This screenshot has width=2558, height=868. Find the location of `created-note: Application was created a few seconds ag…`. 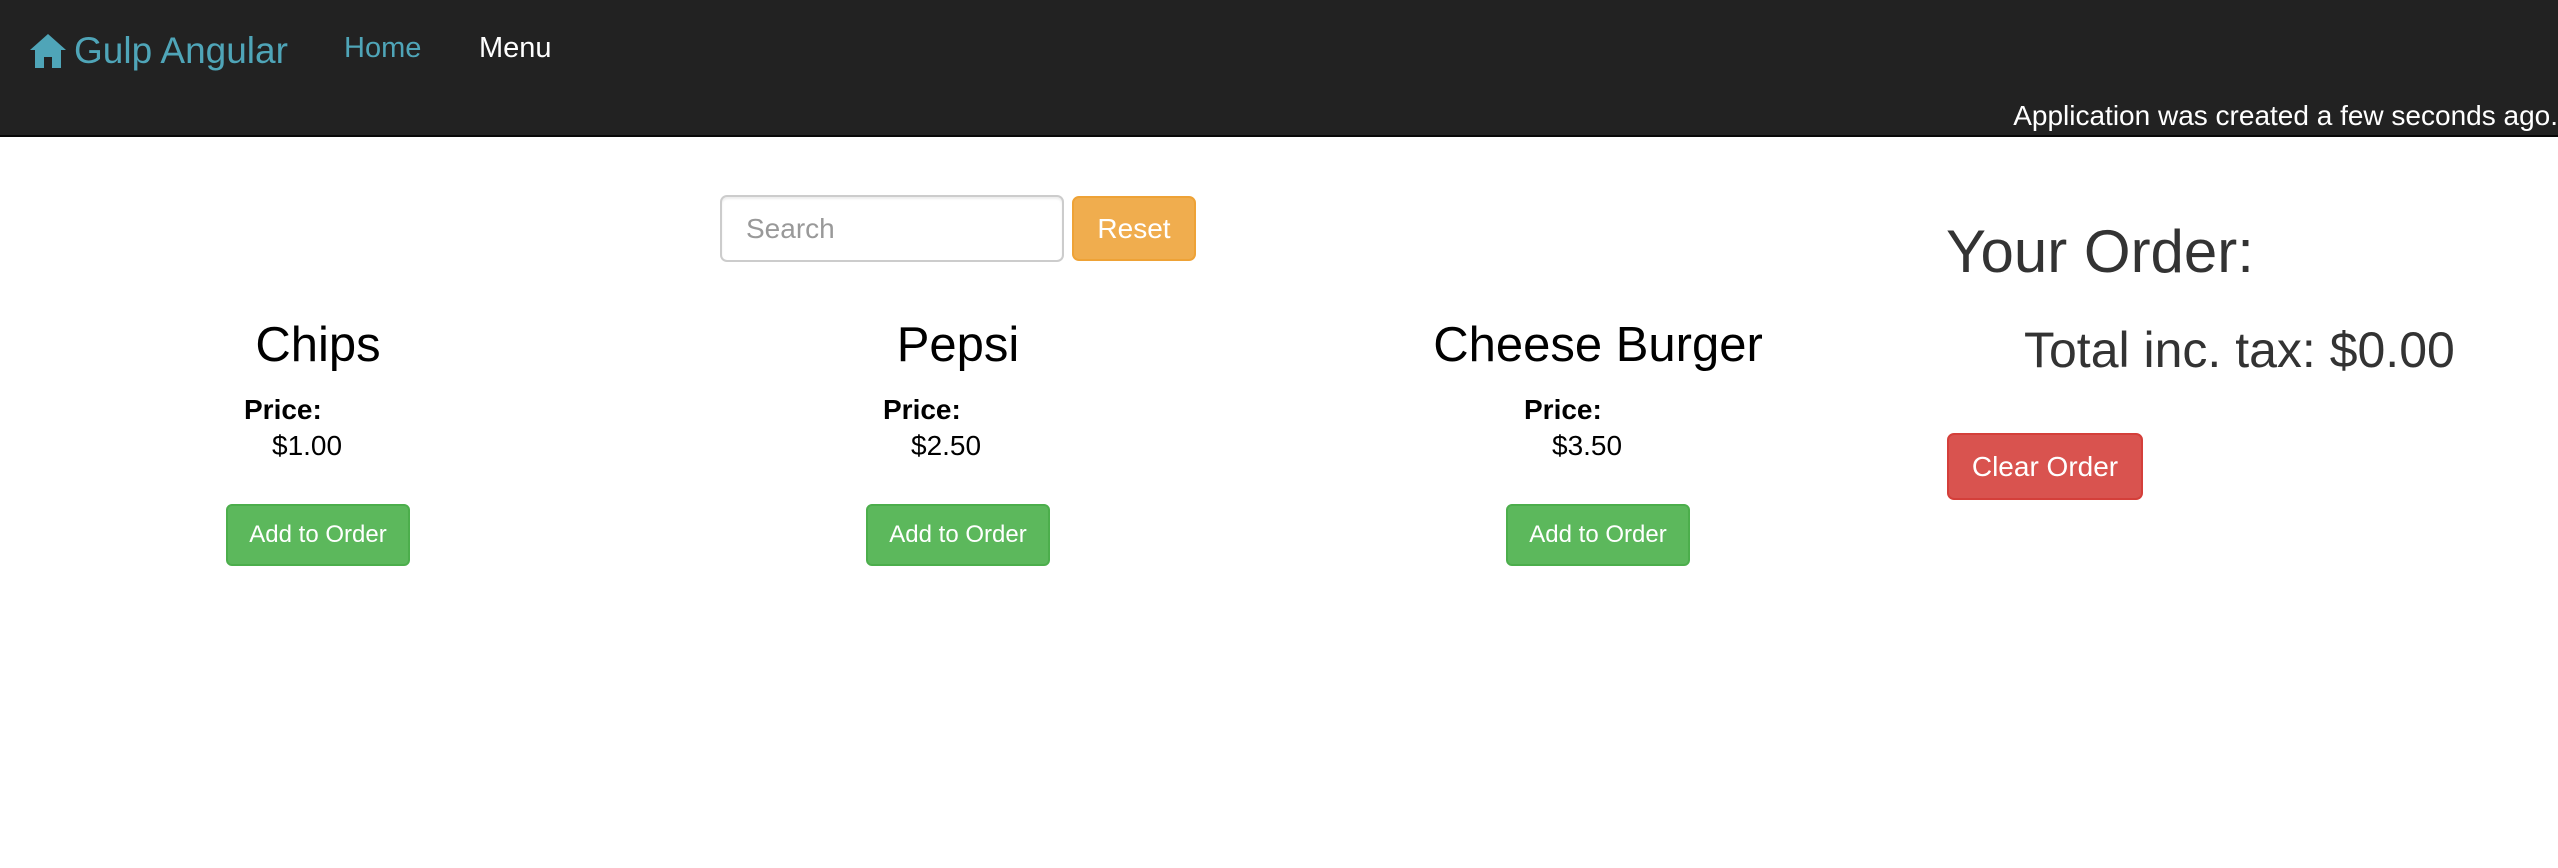

created-note: Application was created a few seconds ag… is located at coordinates (2285, 115).